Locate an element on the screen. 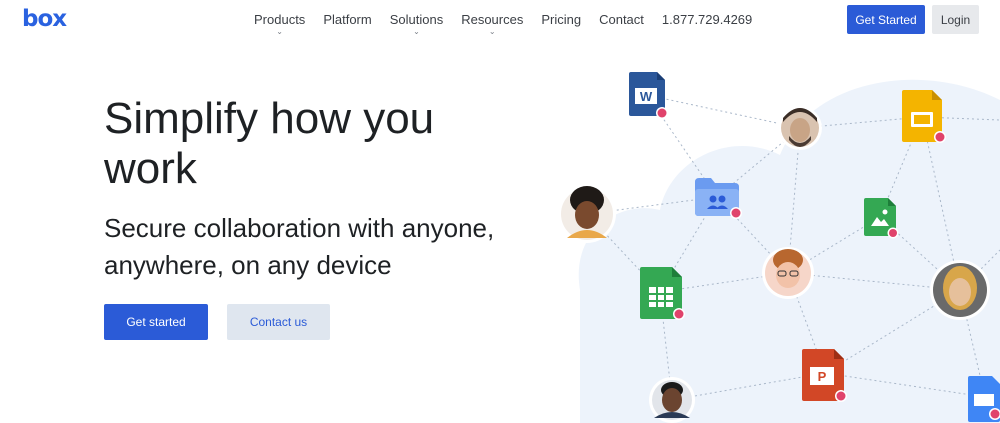  word-doc-icon: W is located at coordinates (648, 95).